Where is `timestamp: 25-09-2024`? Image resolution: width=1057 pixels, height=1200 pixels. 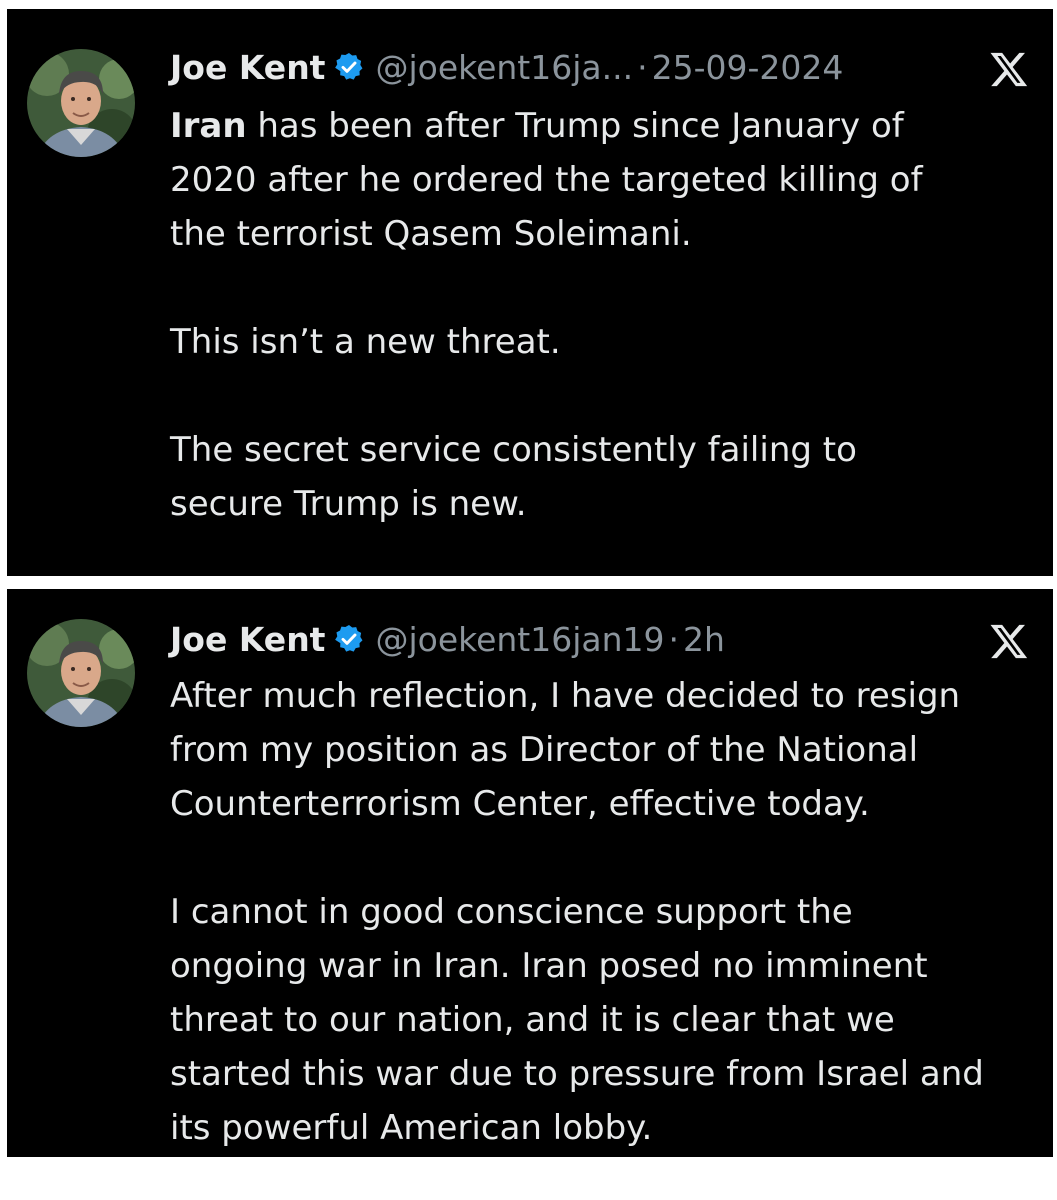
timestamp: 25-09-2024 is located at coordinates (748, 67).